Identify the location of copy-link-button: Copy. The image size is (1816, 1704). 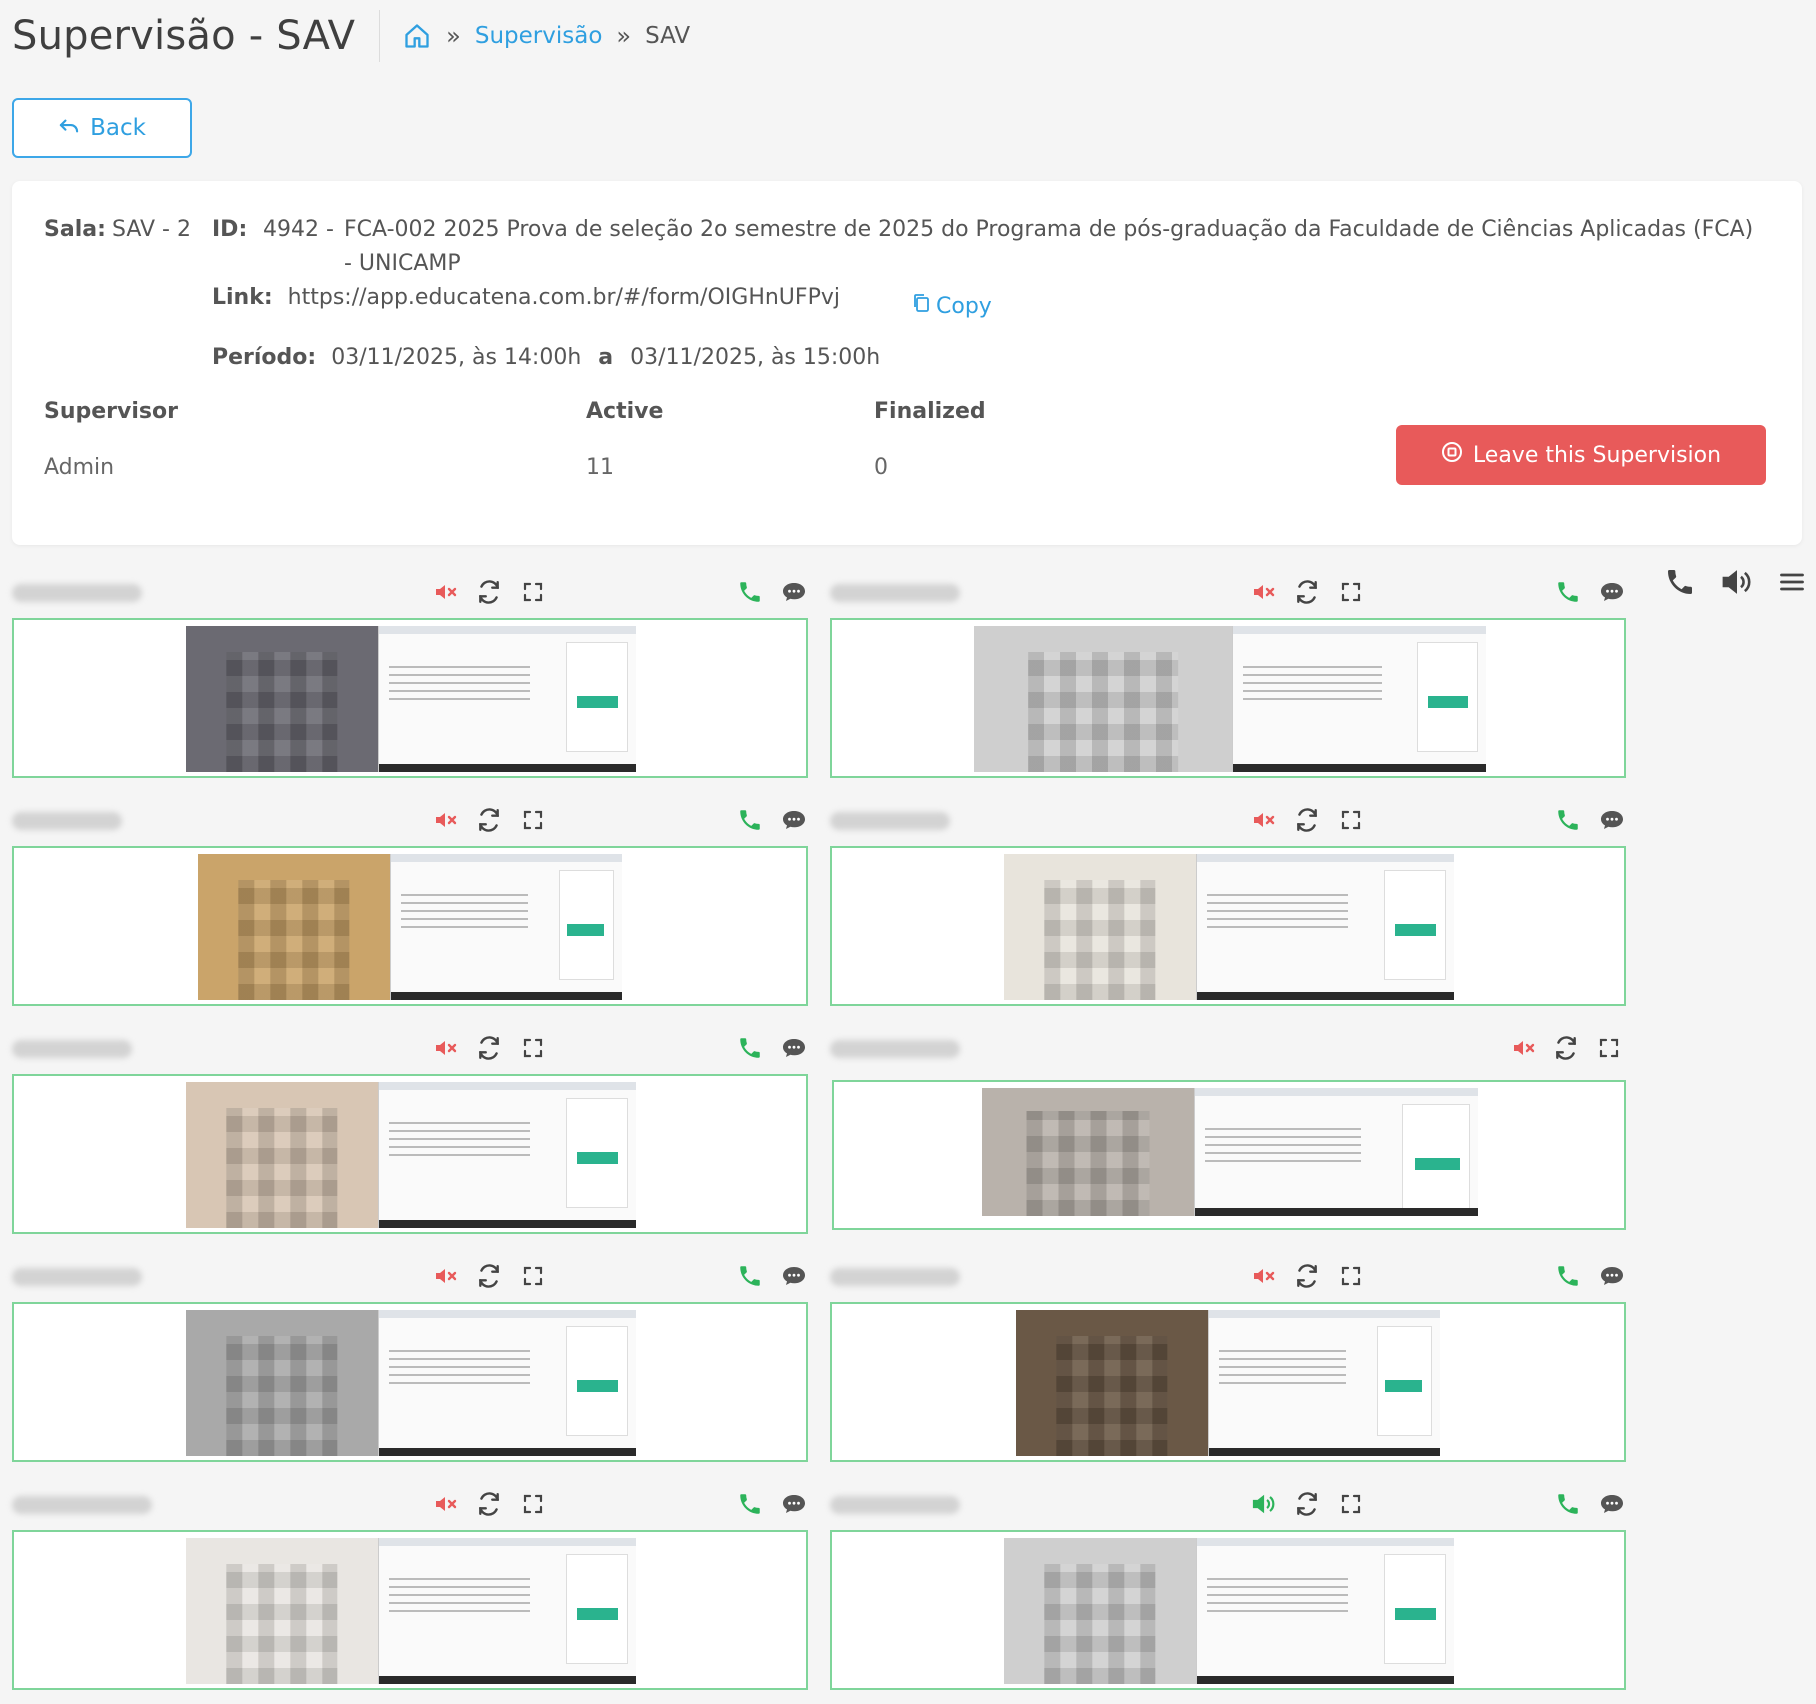
(952, 306).